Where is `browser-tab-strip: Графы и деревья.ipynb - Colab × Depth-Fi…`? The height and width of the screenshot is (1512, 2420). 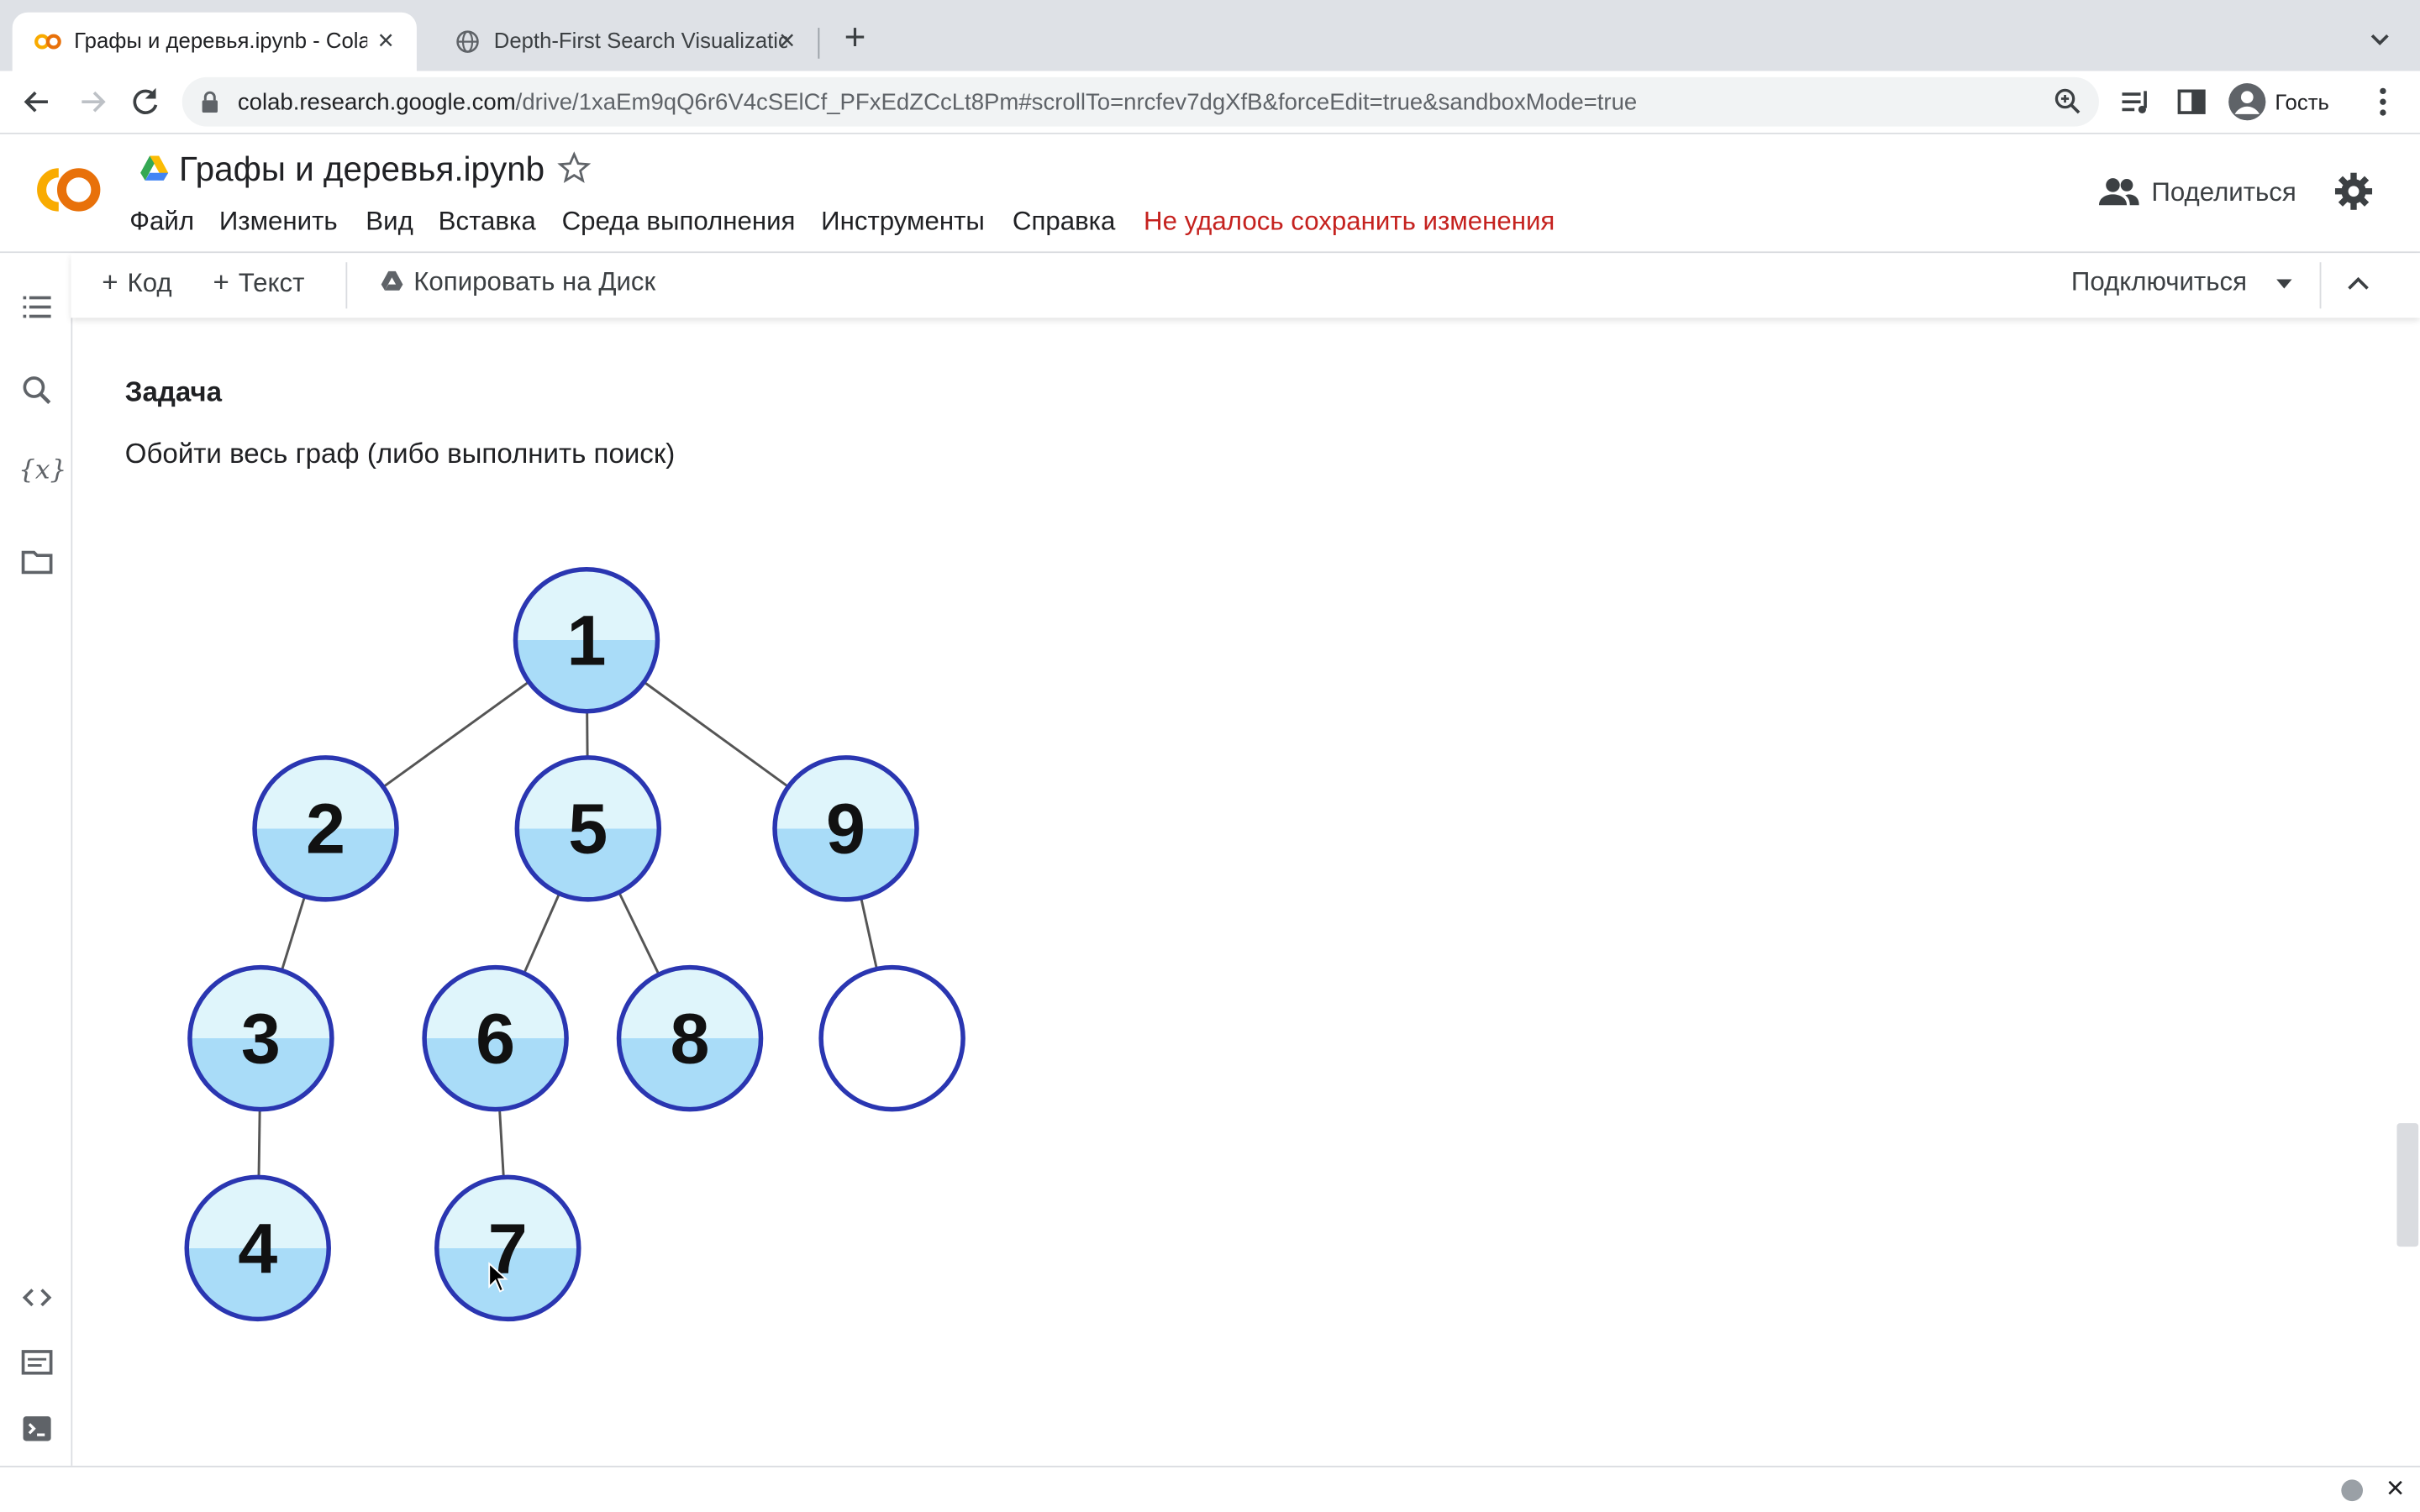
browser-tab-strip: Графы и деревья.ipynb - Colab × Depth-Fi… is located at coordinates (1210, 35).